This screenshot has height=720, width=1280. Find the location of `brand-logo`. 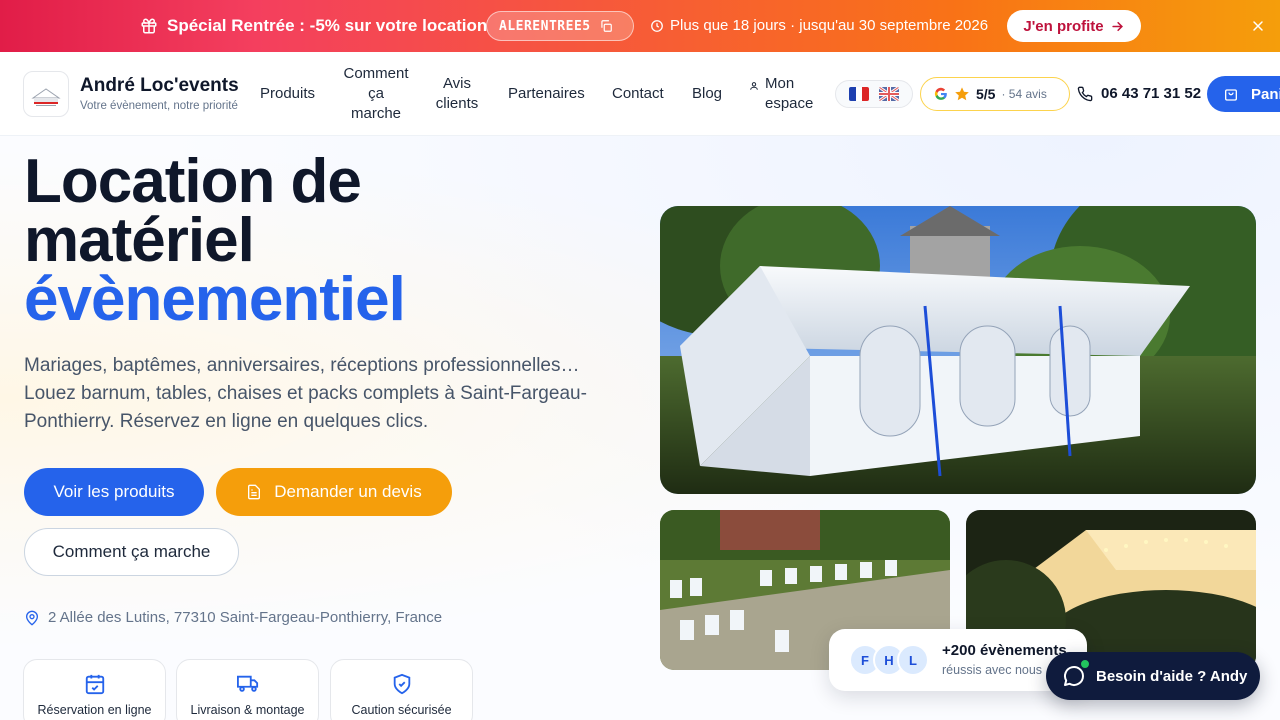

brand-logo is located at coordinates (46, 94).